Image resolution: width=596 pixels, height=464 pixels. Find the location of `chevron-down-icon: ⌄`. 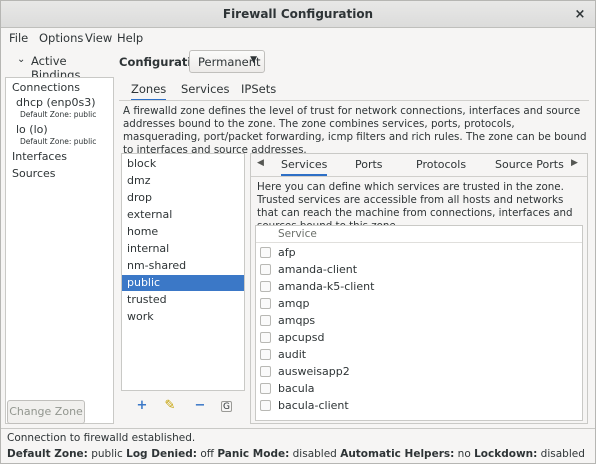

chevron-down-icon: ⌄ is located at coordinates (21, 59).